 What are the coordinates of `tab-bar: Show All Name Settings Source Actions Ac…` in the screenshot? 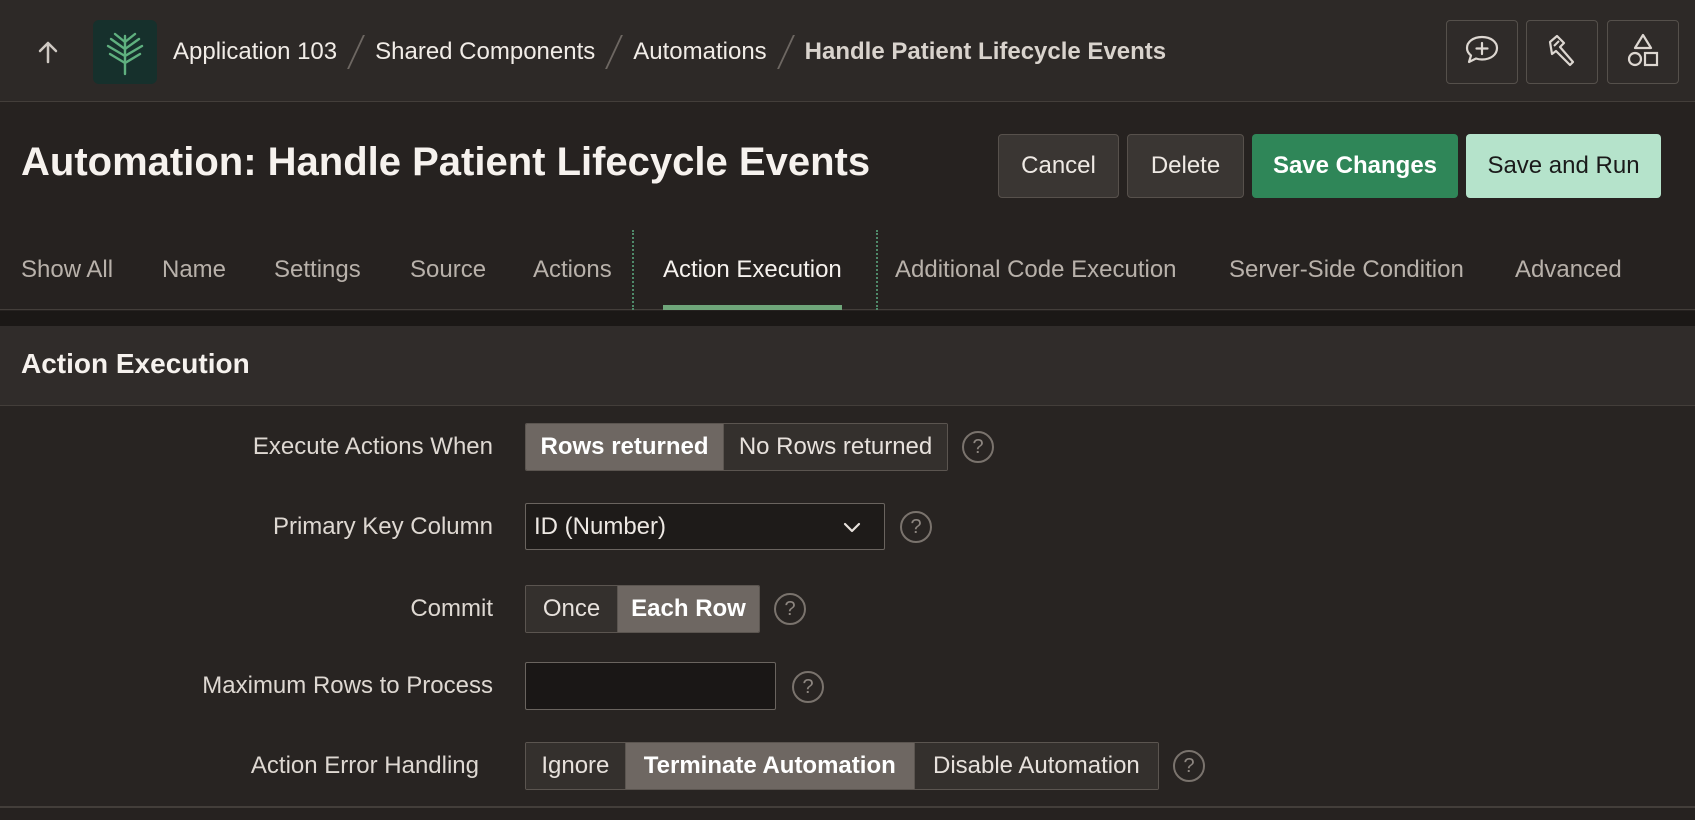 It's located at (847, 270).